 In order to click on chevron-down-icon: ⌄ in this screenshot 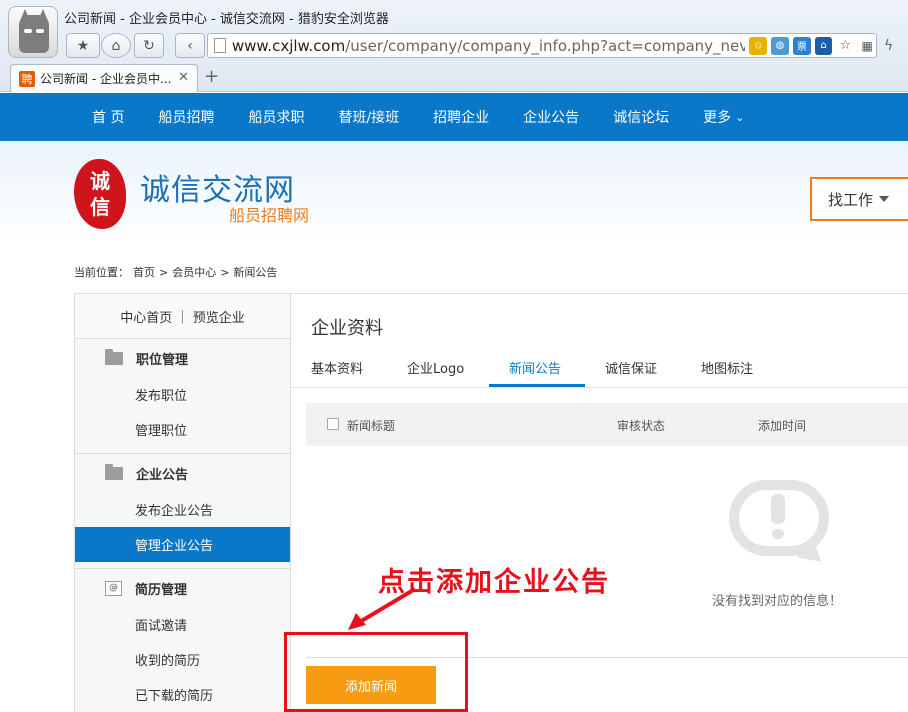, I will do `click(740, 117)`.